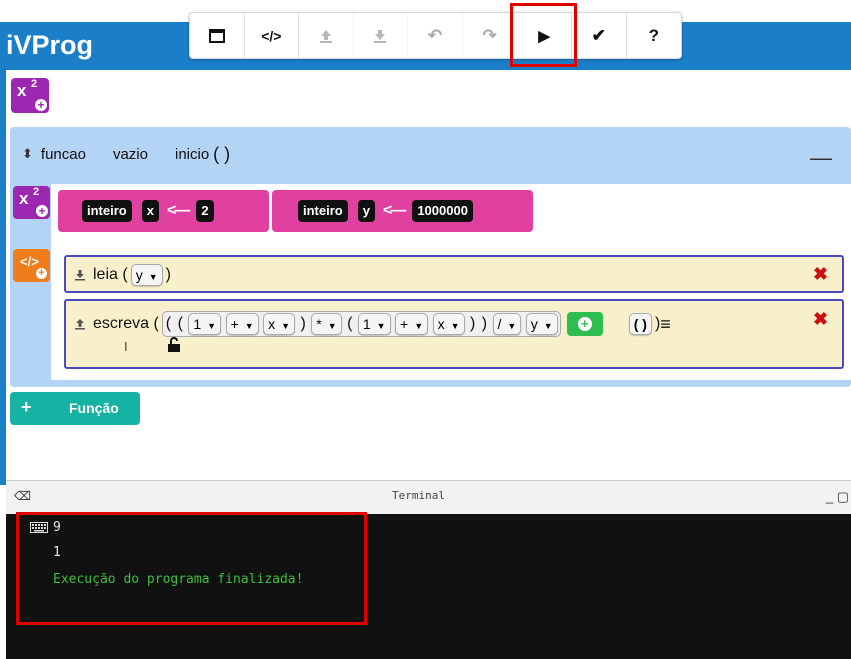 The width and height of the screenshot is (851, 659). What do you see at coordinates (507, 324) in the screenshot?
I see `operator-select: / ▼` at bounding box center [507, 324].